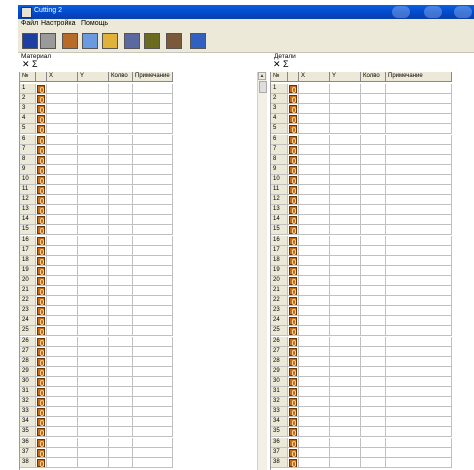  I want to click on table-row: 12, so click(372, 200).